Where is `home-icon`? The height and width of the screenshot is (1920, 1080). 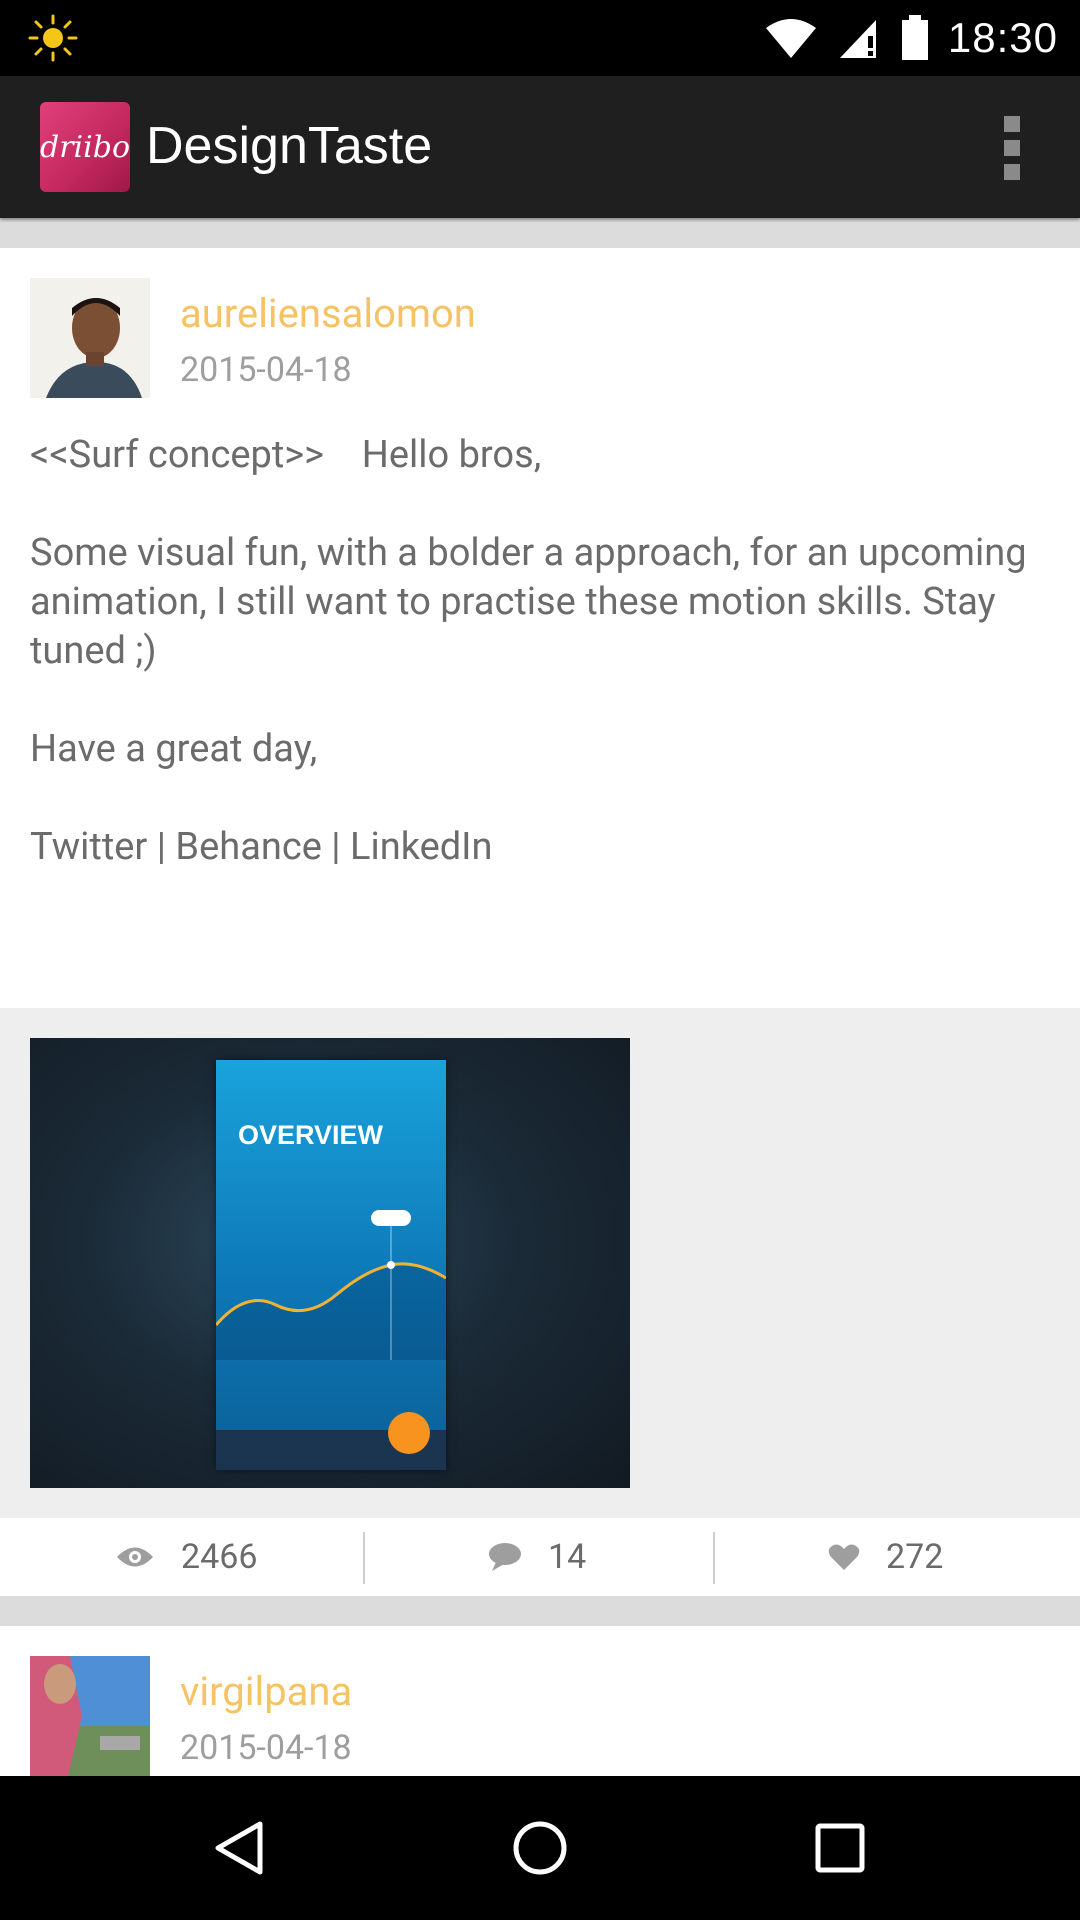 home-icon is located at coordinates (540, 1848).